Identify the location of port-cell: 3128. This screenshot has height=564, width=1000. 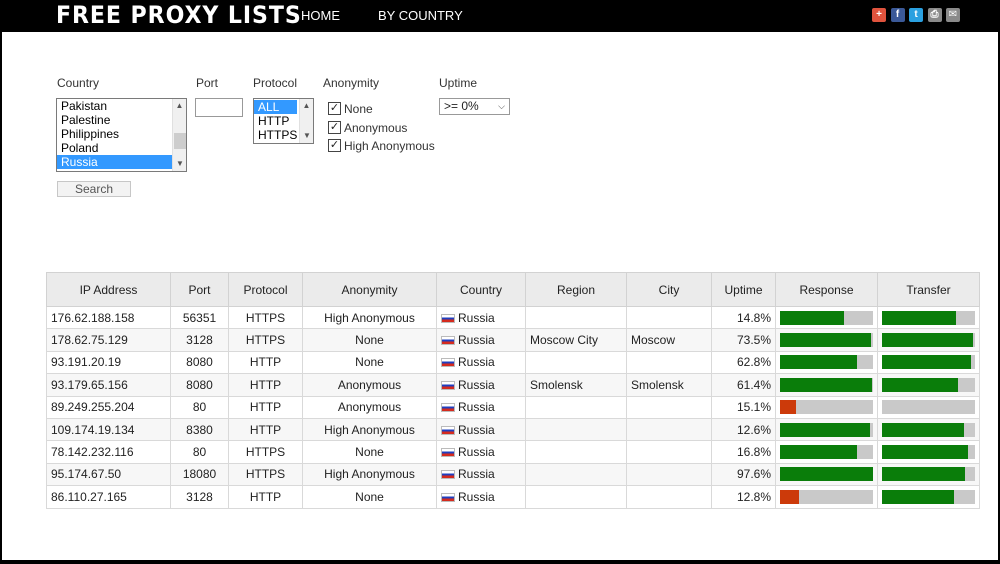
(199, 340).